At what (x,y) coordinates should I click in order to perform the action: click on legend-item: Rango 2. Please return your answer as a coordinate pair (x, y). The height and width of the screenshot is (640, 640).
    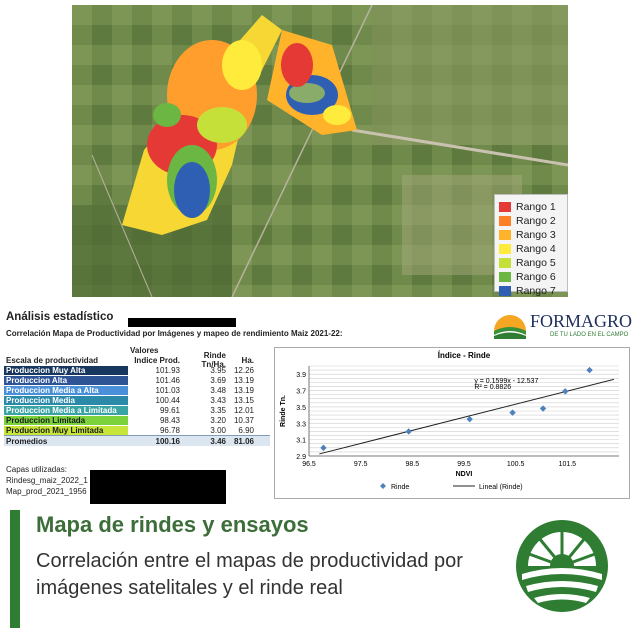
    Looking at the image, I should click on (531, 220).